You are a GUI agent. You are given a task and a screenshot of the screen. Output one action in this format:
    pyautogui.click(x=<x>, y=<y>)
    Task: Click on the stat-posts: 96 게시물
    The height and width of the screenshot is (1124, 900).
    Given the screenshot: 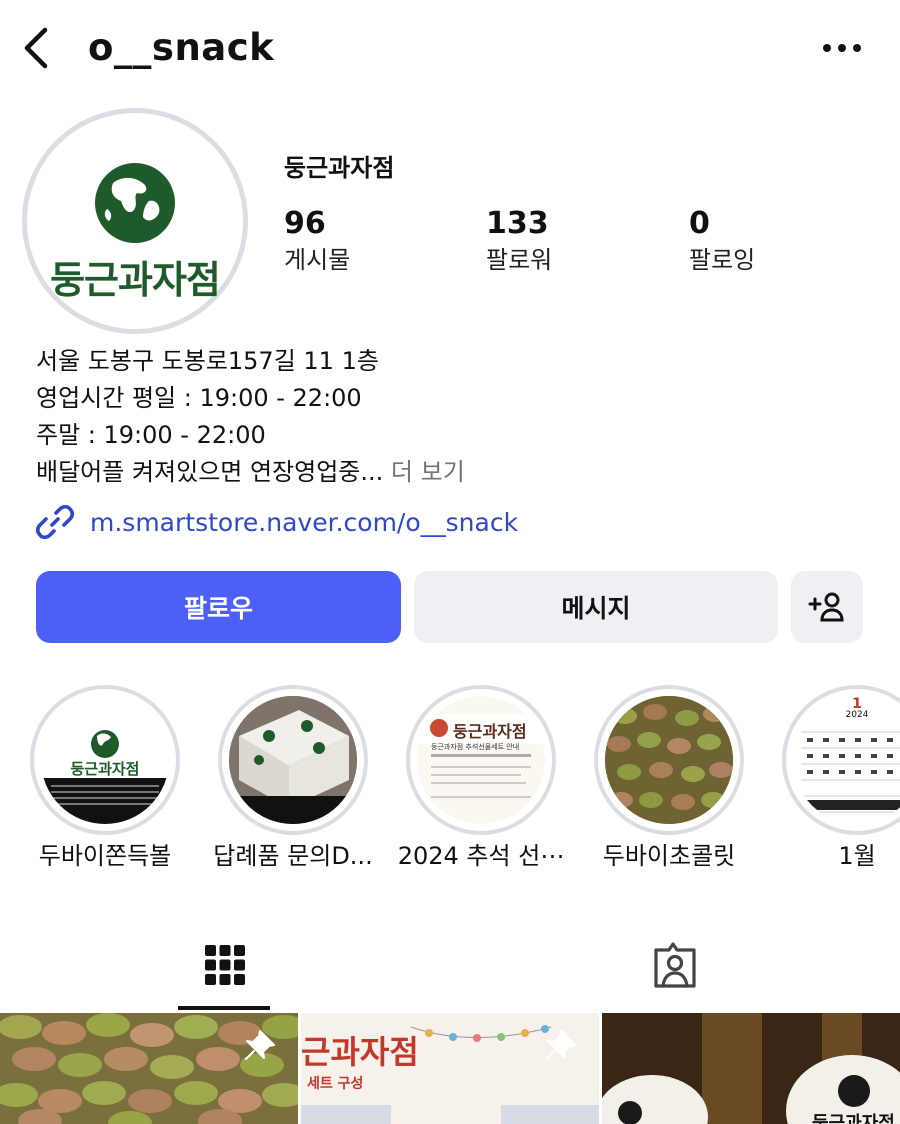 What is the action you would take?
    pyautogui.click(x=317, y=241)
    